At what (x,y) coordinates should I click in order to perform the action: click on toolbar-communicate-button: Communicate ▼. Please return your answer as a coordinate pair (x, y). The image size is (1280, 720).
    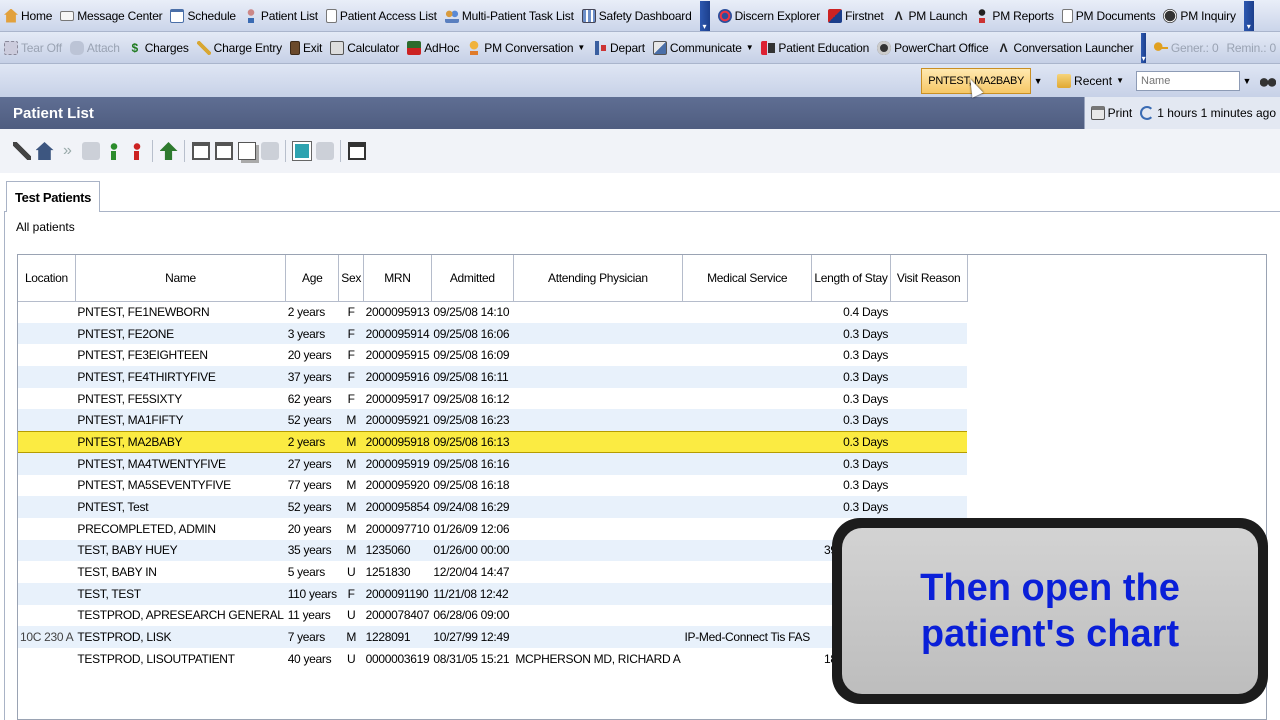
    Looking at the image, I should click on (703, 48).